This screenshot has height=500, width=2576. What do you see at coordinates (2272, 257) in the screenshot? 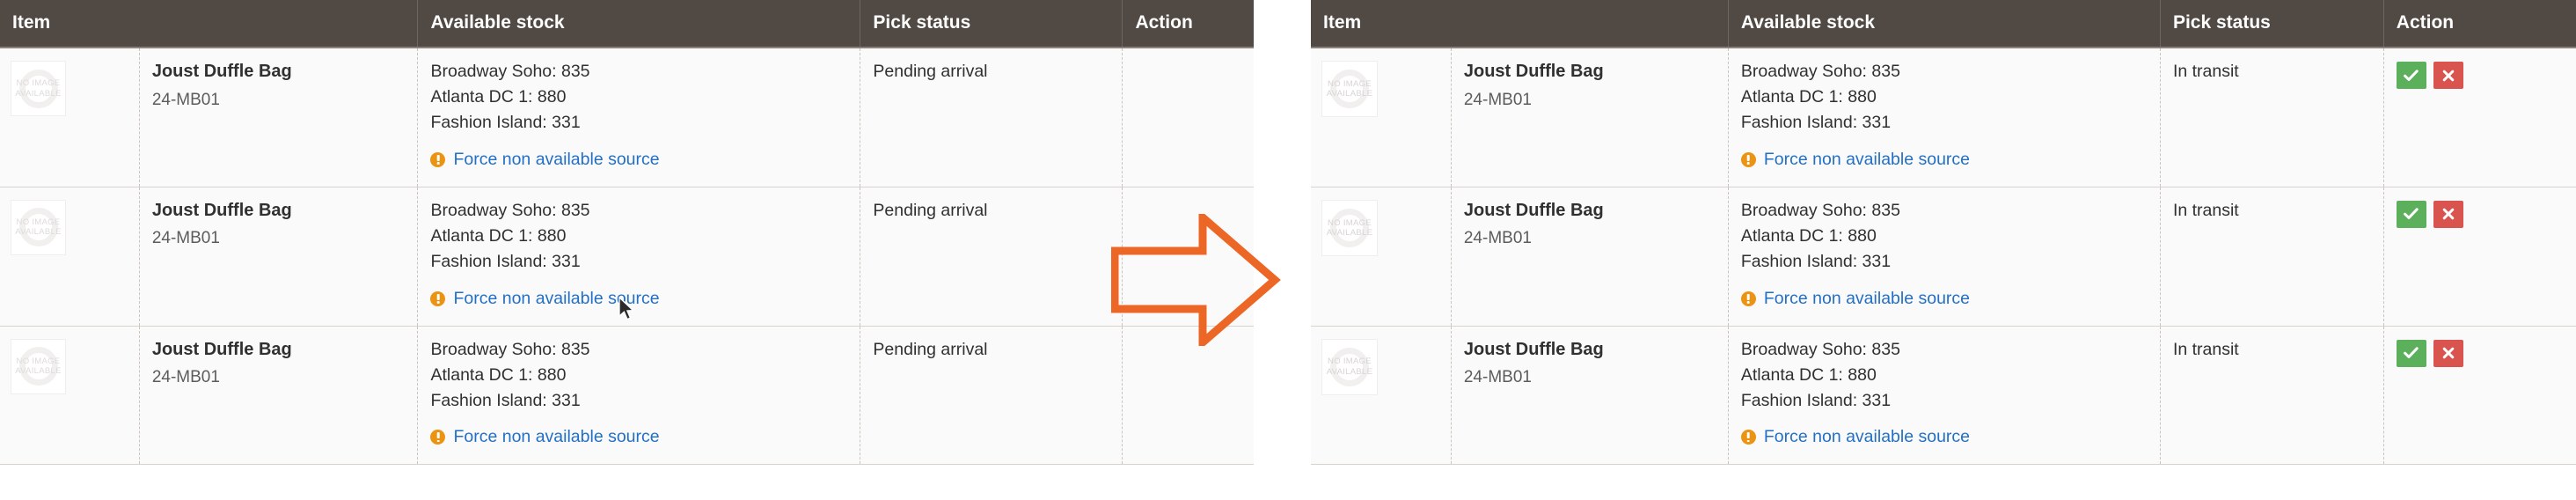
I see `pick-status-cell: In transit` at bounding box center [2272, 257].